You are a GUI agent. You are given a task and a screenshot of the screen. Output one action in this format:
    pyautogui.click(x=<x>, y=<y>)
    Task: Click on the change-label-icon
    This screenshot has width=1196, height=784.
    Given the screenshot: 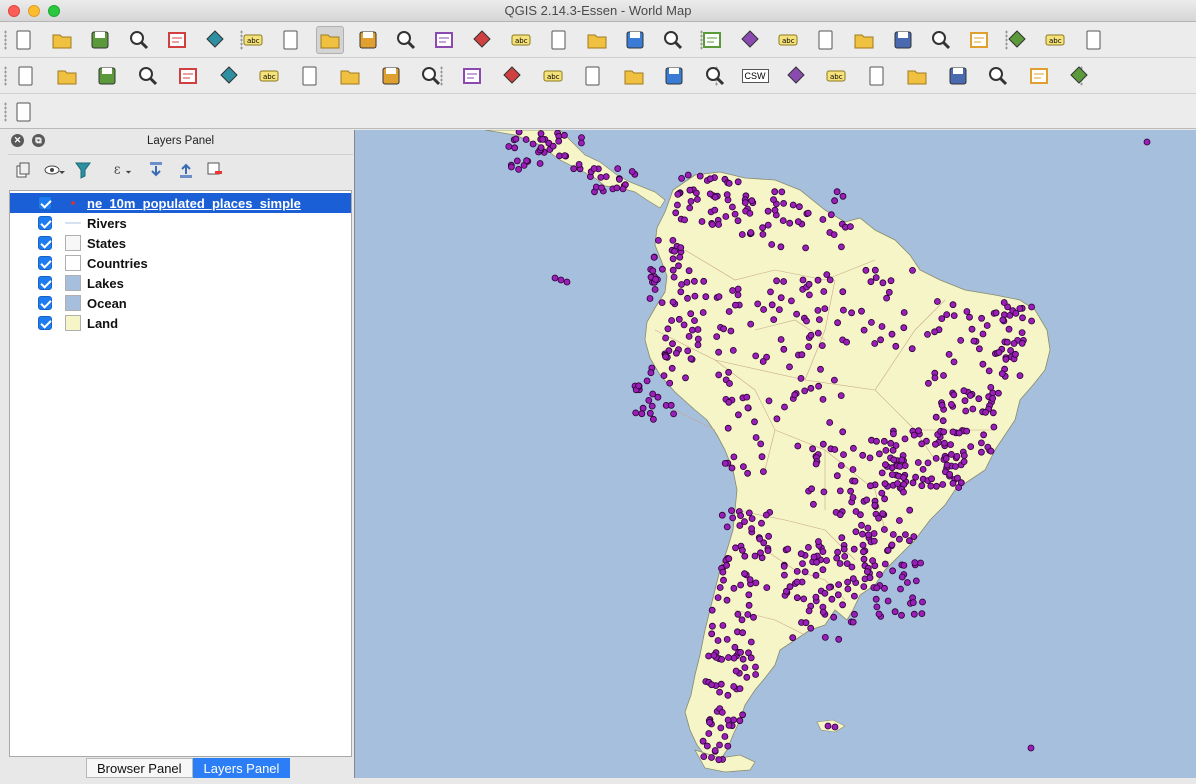 What is the action you would take?
    pyautogui.click(x=674, y=76)
    